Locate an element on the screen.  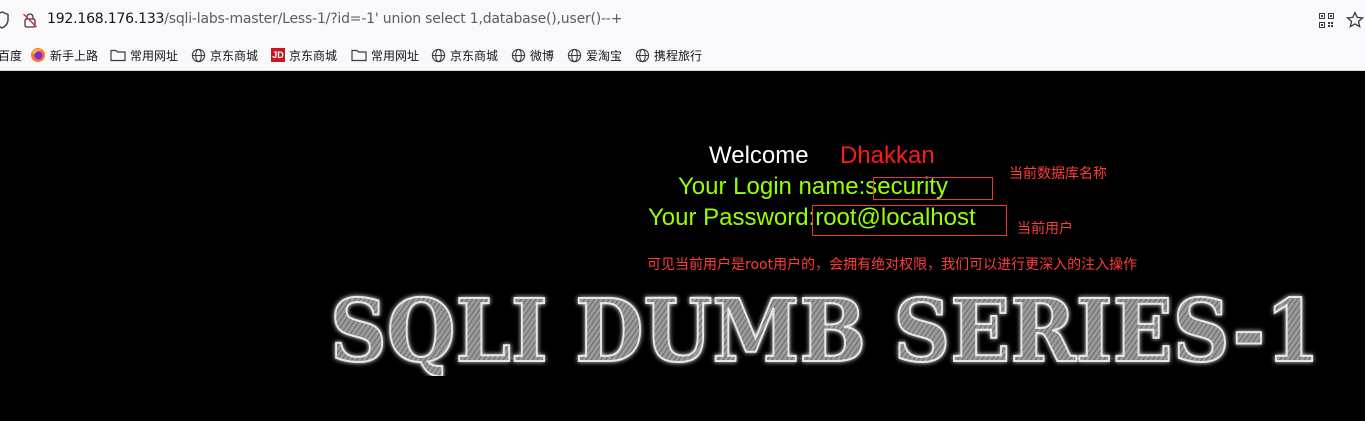
bookmark-jd-1: 京东商城 is located at coordinates (224, 55).